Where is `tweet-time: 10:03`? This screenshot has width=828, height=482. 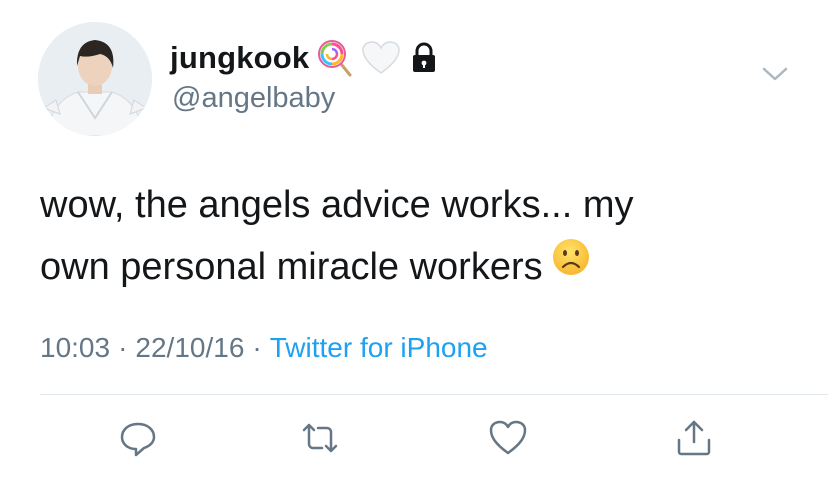 tweet-time: 10:03 is located at coordinates (75, 347).